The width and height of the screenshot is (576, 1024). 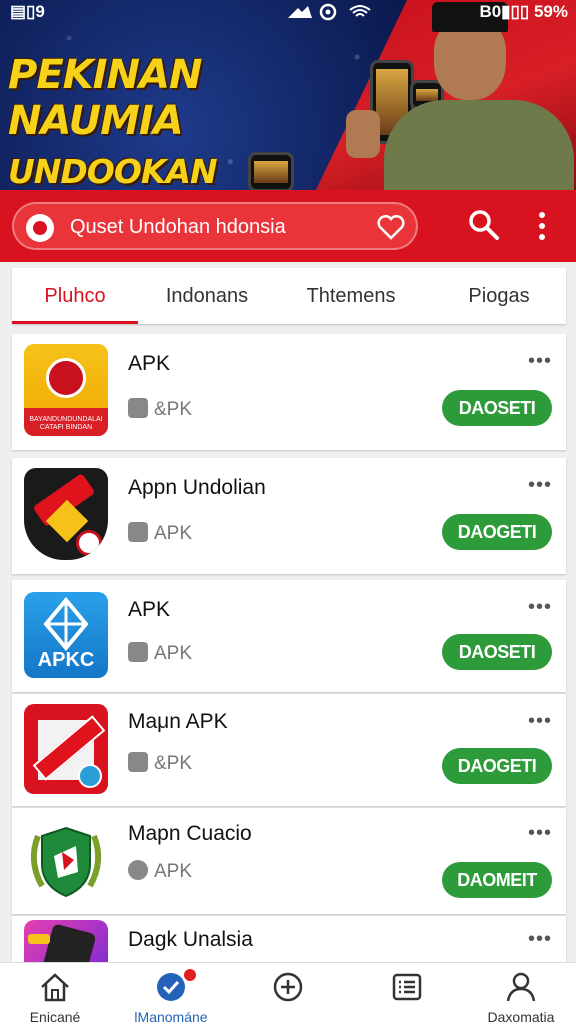 What do you see at coordinates (483, 224) in the screenshot?
I see `search-icon` at bounding box center [483, 224].